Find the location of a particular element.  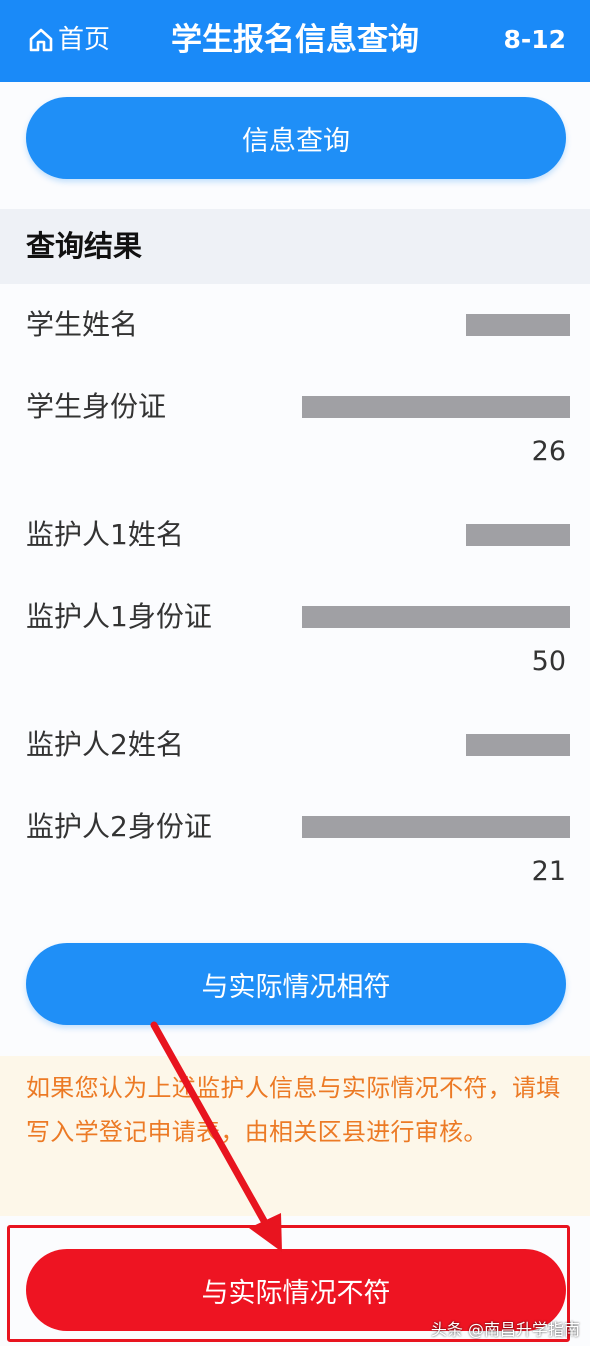

redacted-guardian2-name is located at coordinates (518, 745).